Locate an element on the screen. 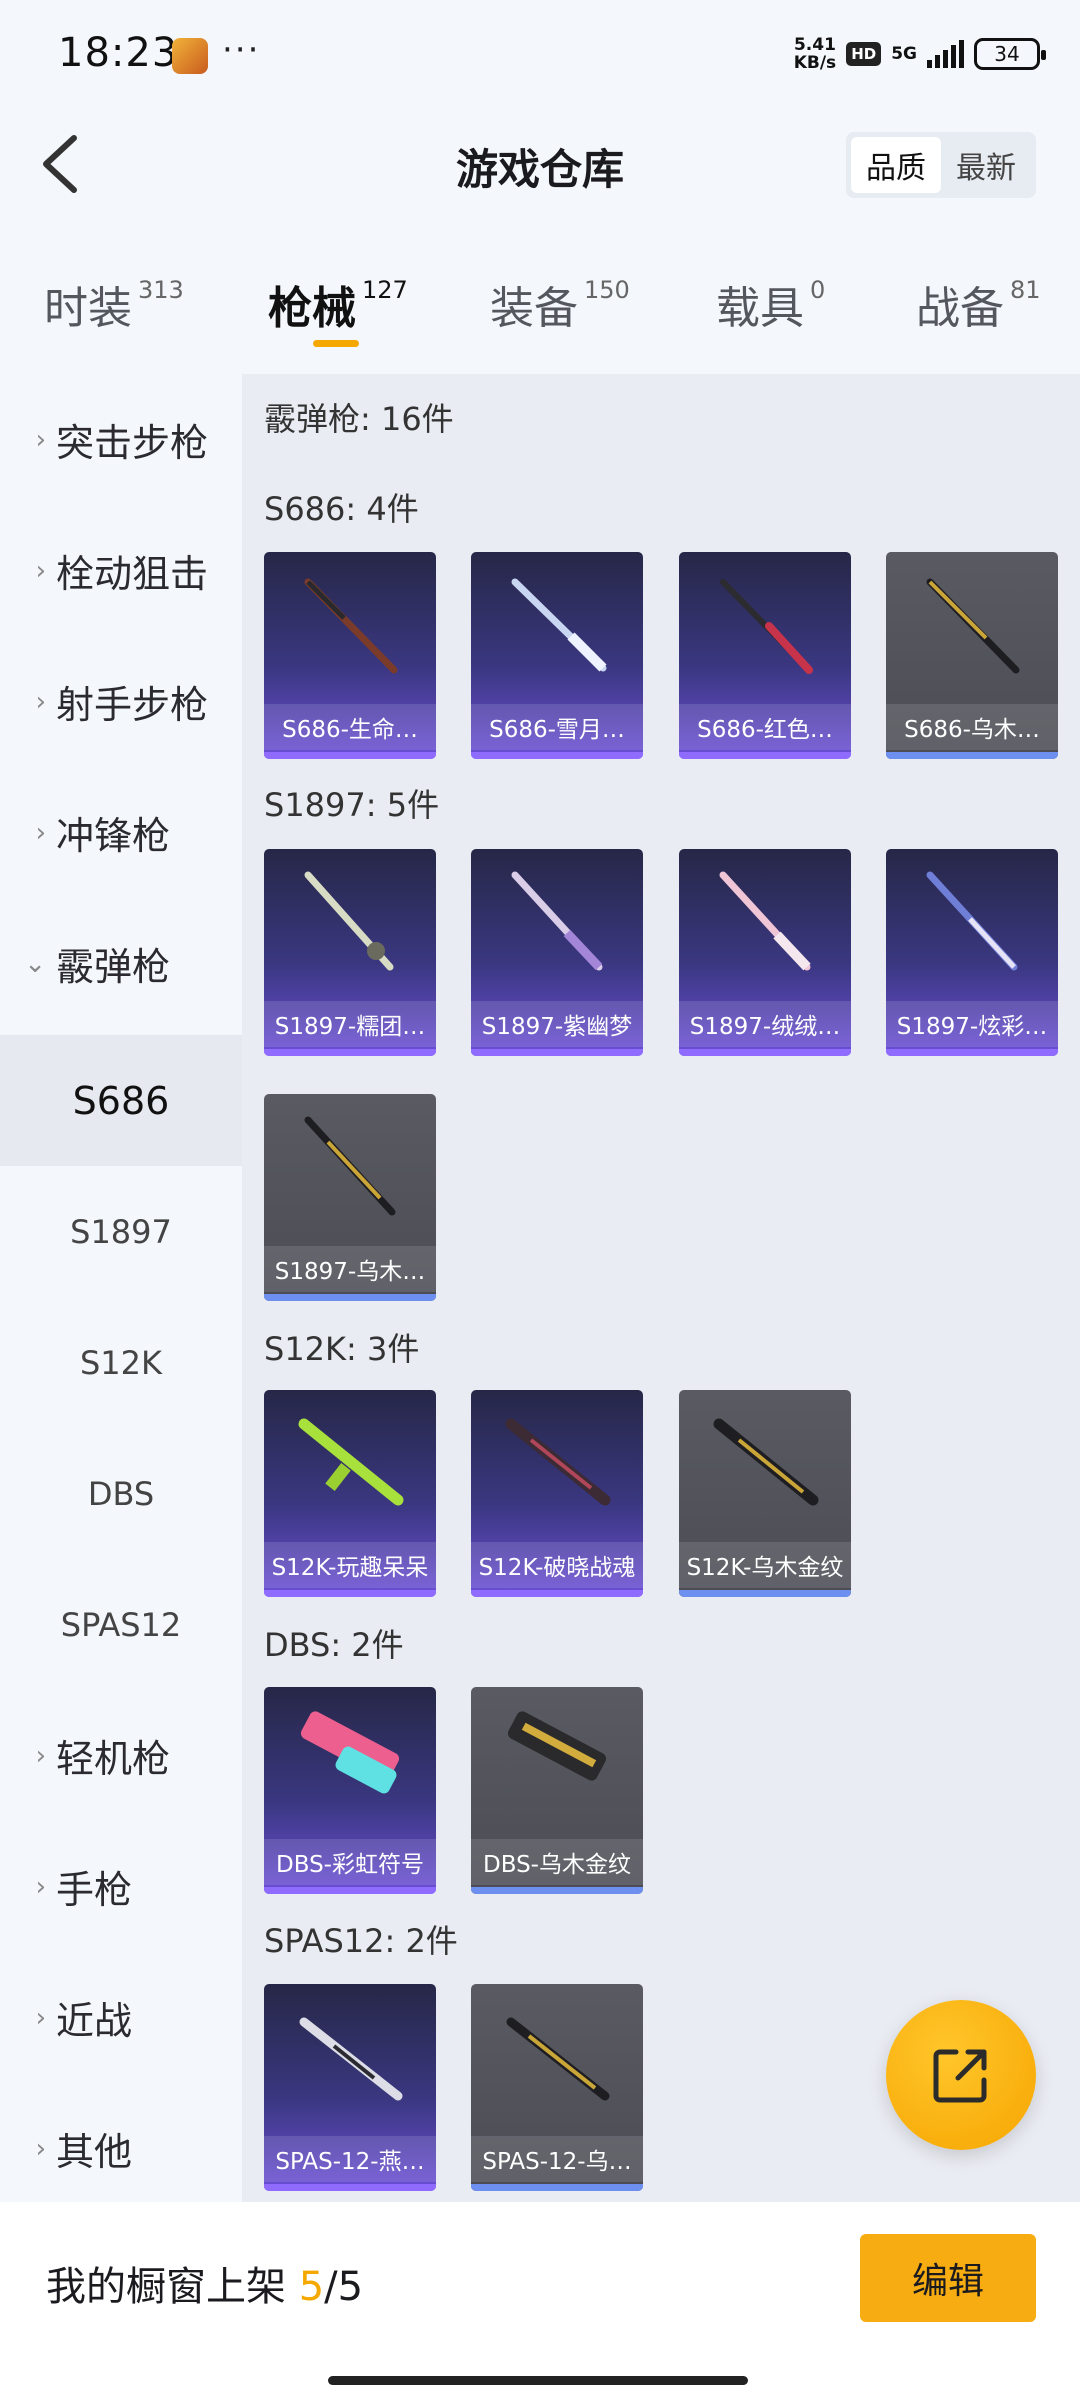 The height and width of the screenshot is (2400, 1080). sidebar-category-assault-rifle: › 突击步枪 is located at coordinates (121, 439).